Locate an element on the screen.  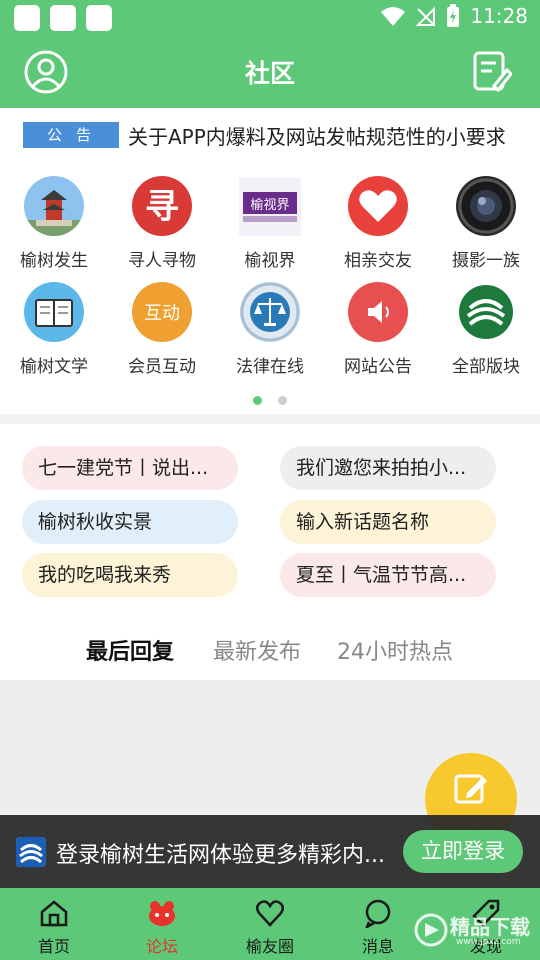
nav-label: 榆友圈 is located at coordinates (269, 946).